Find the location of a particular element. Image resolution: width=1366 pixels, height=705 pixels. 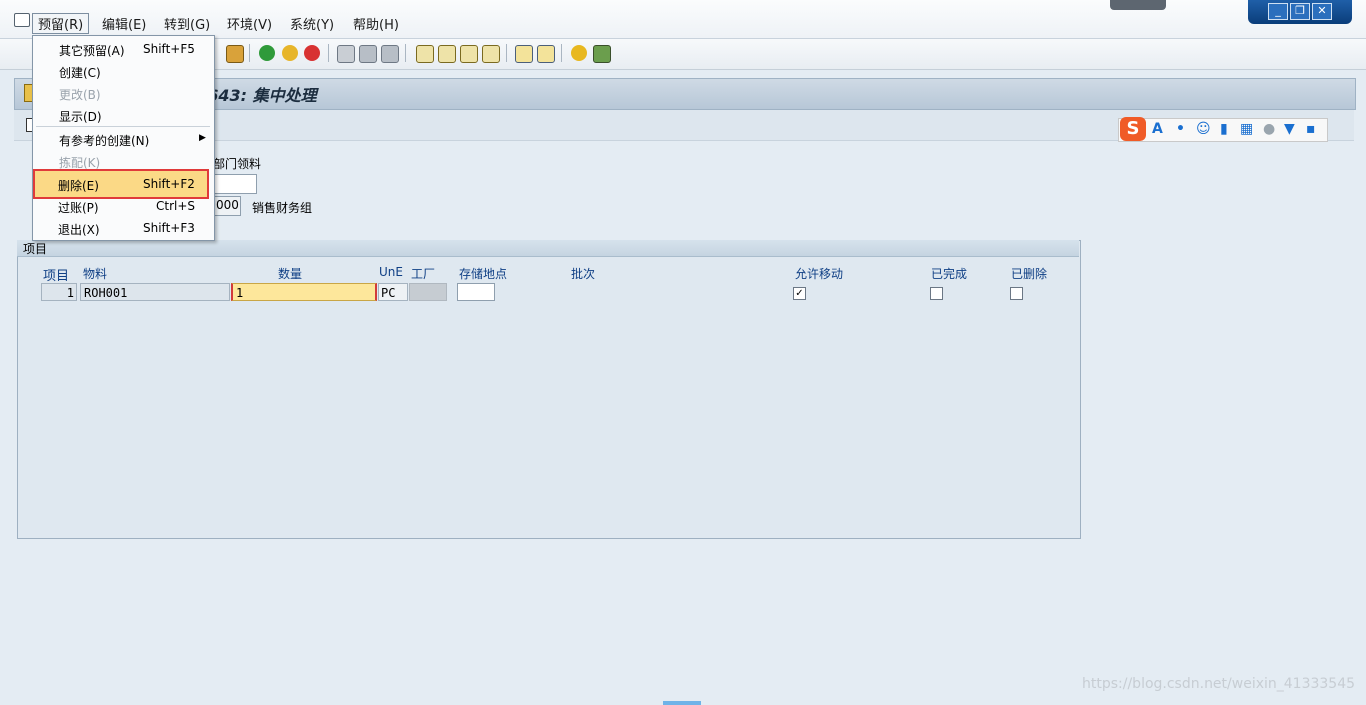

new-session-icon is located at coordinates (524, 54).